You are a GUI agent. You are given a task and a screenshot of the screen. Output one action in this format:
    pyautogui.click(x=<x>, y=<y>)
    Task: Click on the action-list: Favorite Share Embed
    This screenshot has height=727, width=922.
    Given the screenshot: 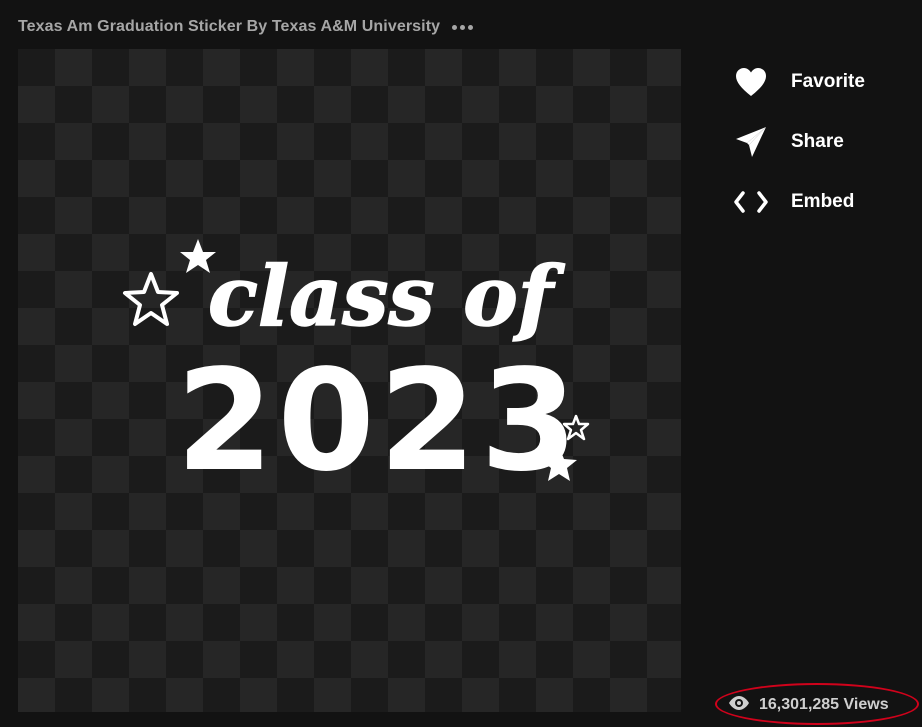 What is the action you would take?
    pyautogui.click(x=820, y=152)
    